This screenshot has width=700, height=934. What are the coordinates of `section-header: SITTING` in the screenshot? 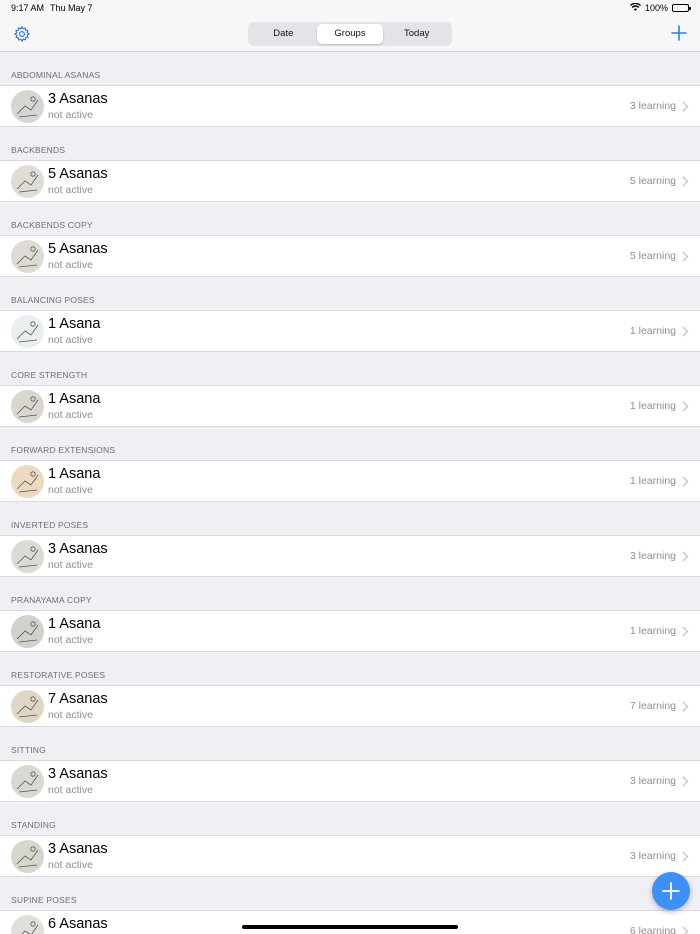 It's located at (28, 750).